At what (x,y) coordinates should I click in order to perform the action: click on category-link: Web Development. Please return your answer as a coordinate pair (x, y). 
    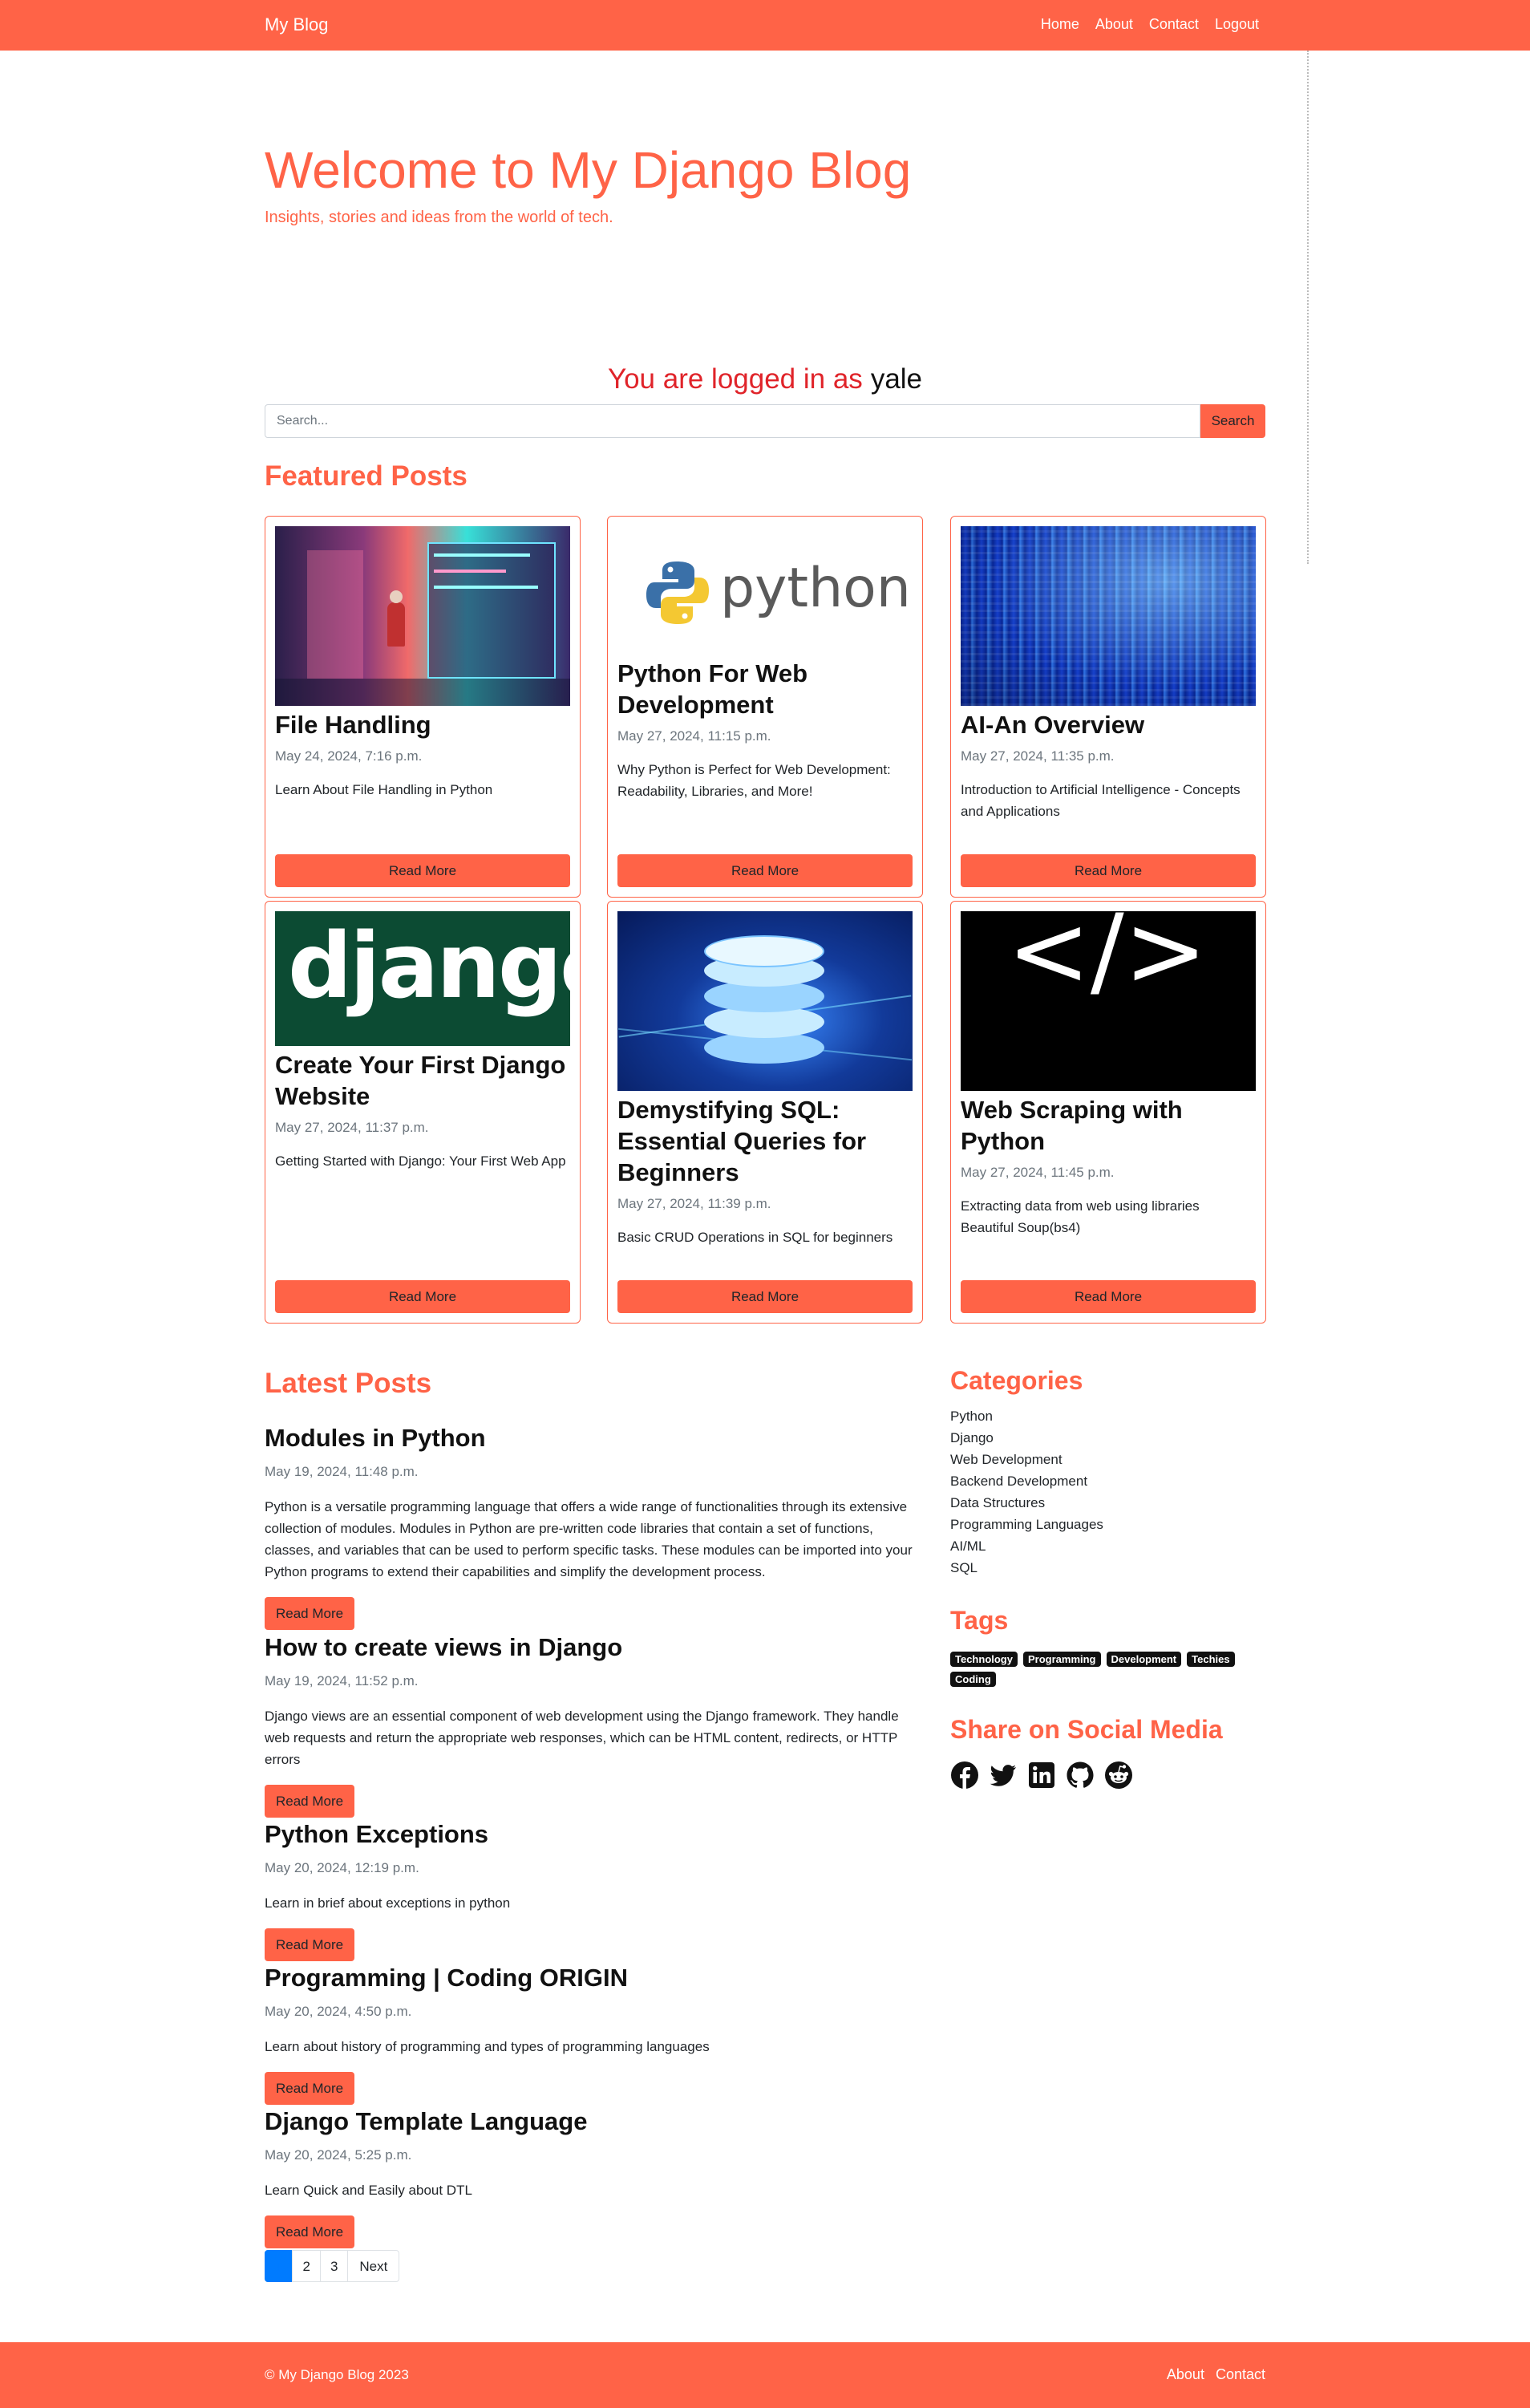
    Looking at the image, I should click on (1026, 1459).